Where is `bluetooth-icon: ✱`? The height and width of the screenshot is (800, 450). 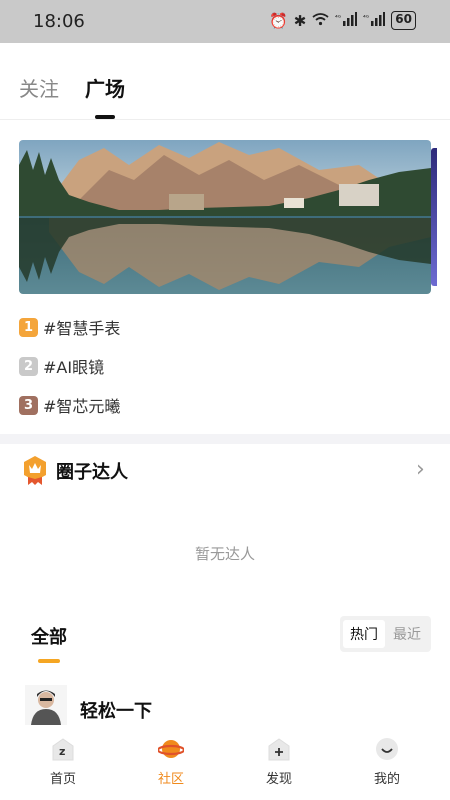 bluetooth-icon: ✱ is located at coordinates (300, 20).